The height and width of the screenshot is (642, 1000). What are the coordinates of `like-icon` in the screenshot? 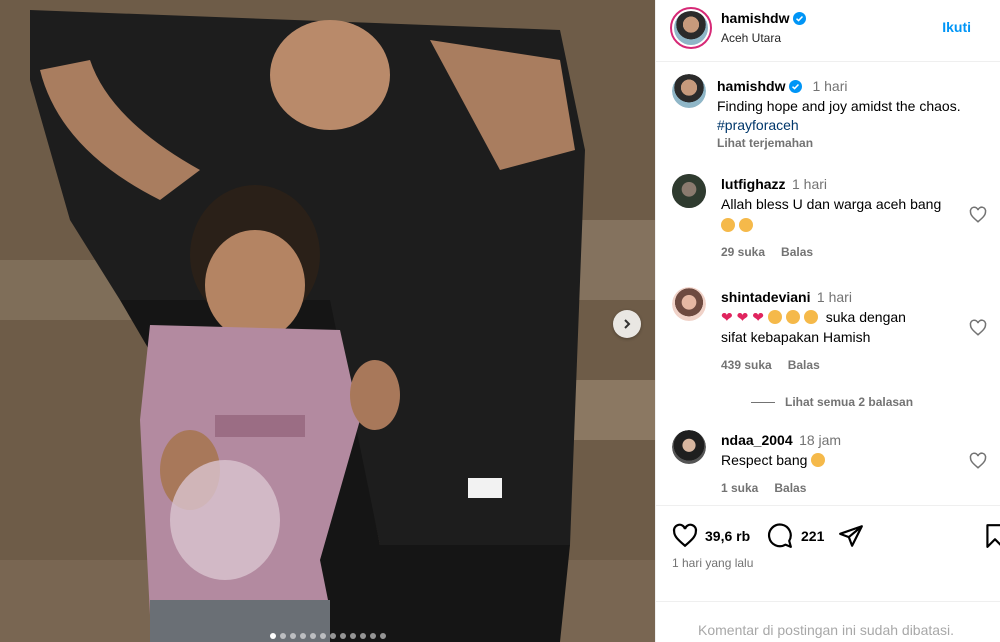 It's located at (685, 536).